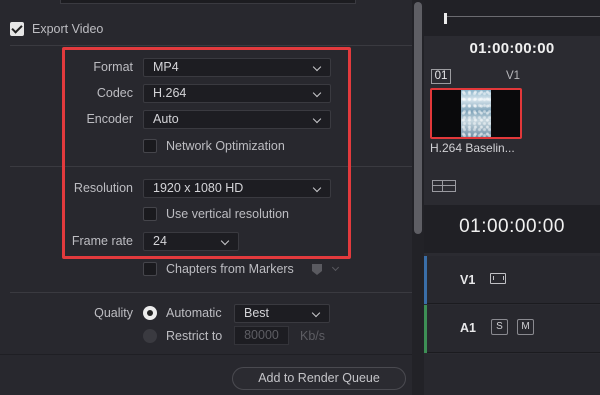  What do you see at coordinates (103, 188) in the screenshot?
I see `resolution-label: Resolution` at bounding box center [103, 188].